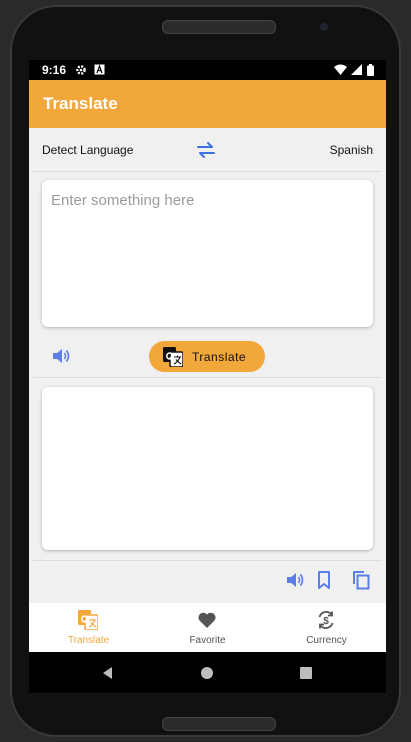 This screenshot has height=742, width=411. What do you see at coordinates (219, 357) in the screenshot?
I see `translate-button-label: Translate` at bounding box center [219, 357].